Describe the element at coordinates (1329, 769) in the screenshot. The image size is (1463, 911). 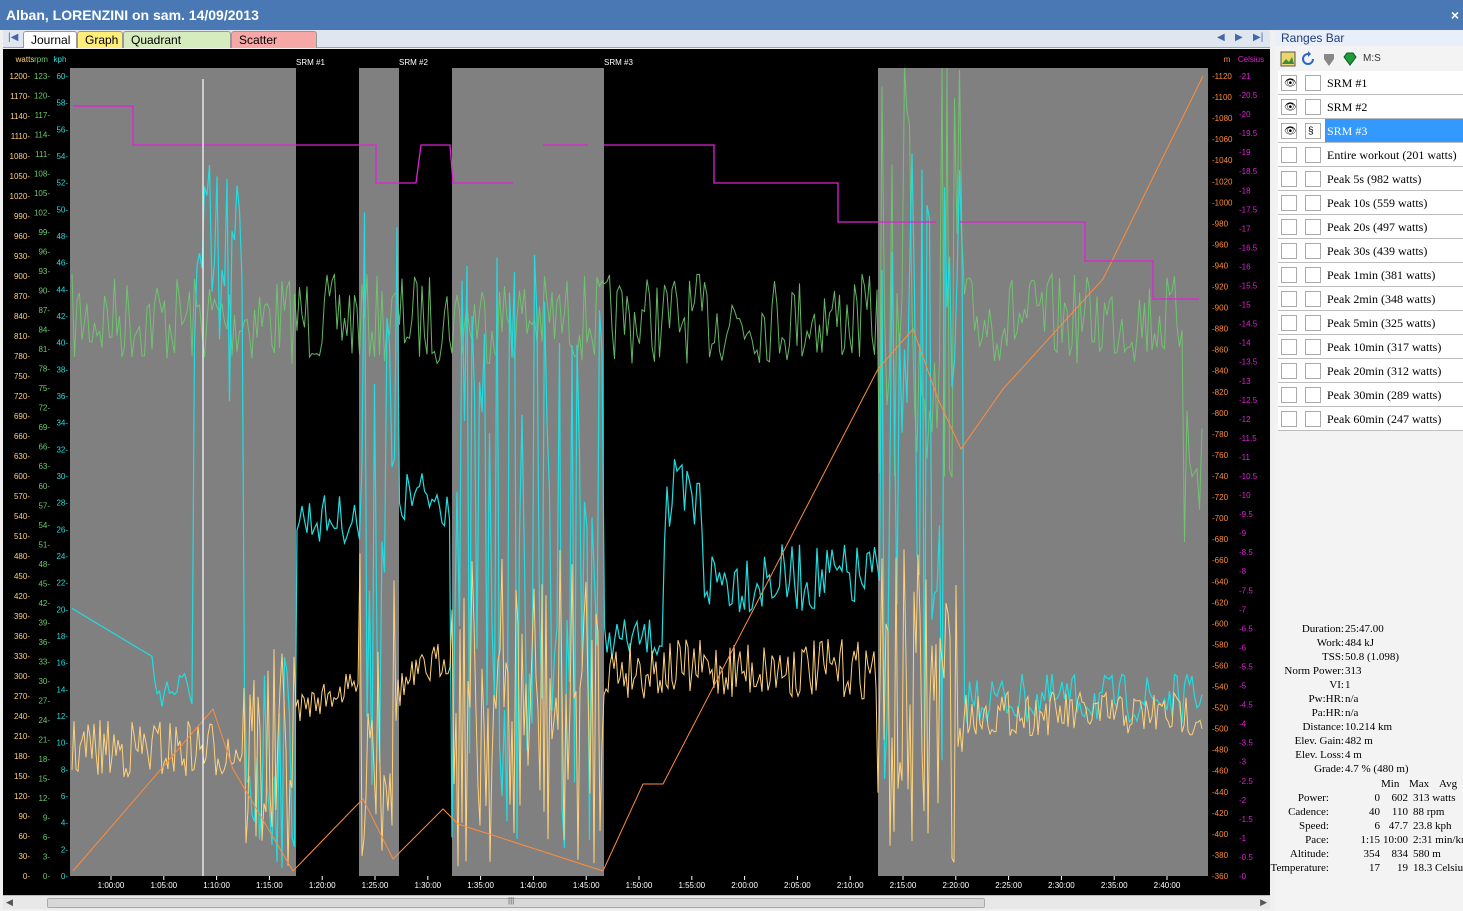
I see `summary-key: Grade:` at that location.